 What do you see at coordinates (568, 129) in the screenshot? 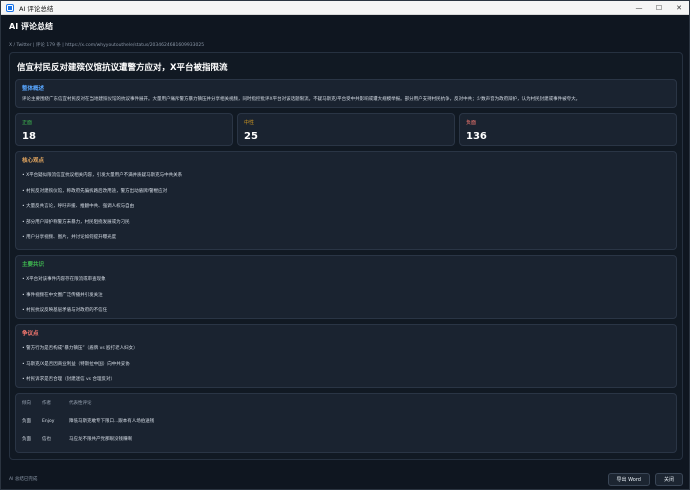
I see `stat-negative: 负面 136` at bounding box center [568, 129].